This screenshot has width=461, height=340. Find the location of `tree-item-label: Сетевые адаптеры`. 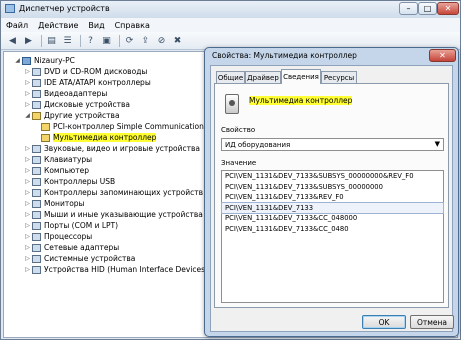

tree-item-label: Сетевые адаптеры is located at coordinates (82, 247).